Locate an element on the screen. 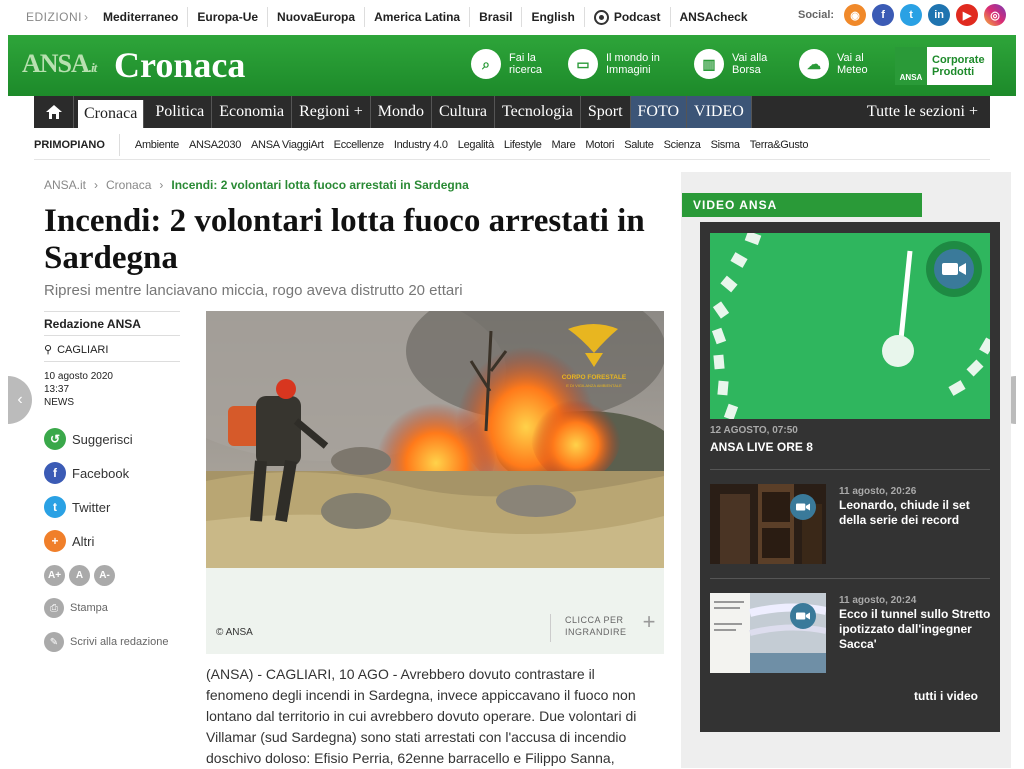  nav-regioni: Regioni + is located at coordinates (331, 112).